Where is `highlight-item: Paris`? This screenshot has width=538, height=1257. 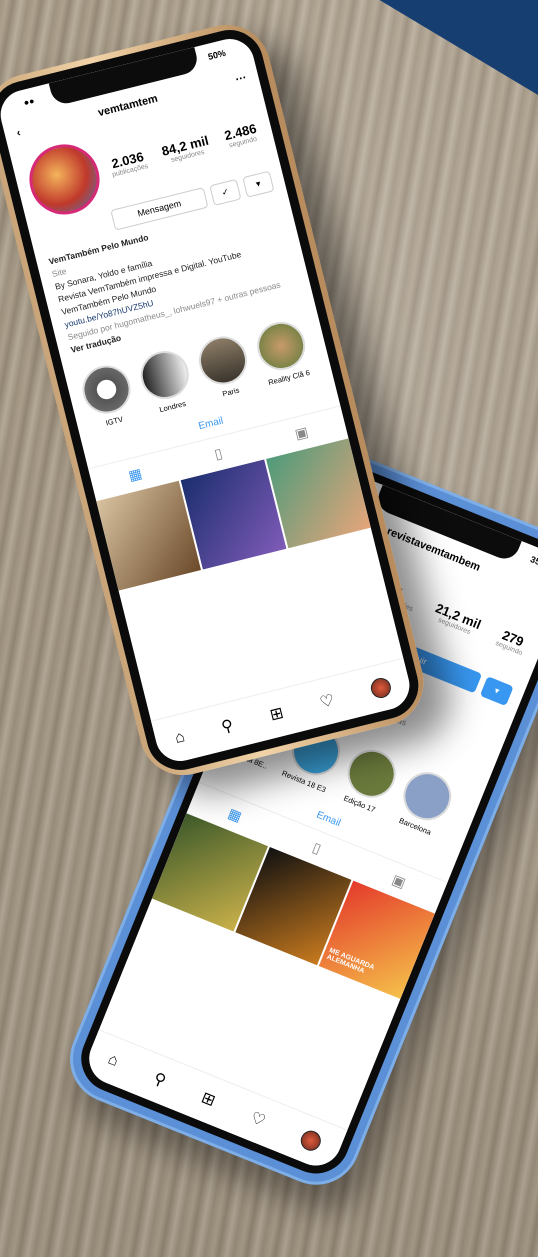 highlight-item: Paris is located at coordinates (224, 366).